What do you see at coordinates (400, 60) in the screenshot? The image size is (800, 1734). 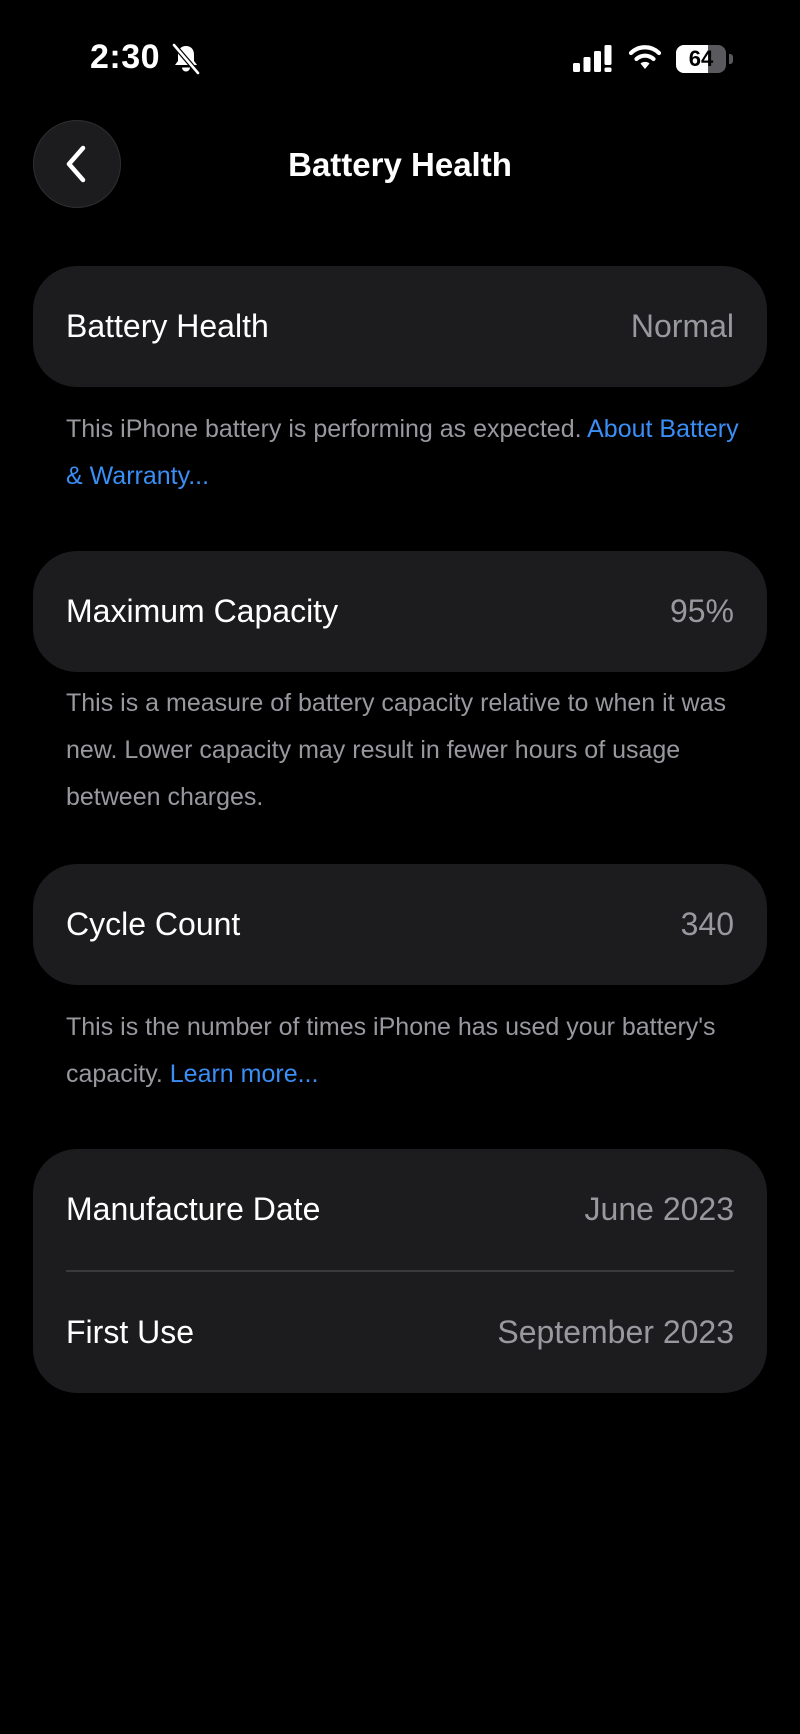 I see `status-bar: 2:30 64` at bounding box center [400, 60].